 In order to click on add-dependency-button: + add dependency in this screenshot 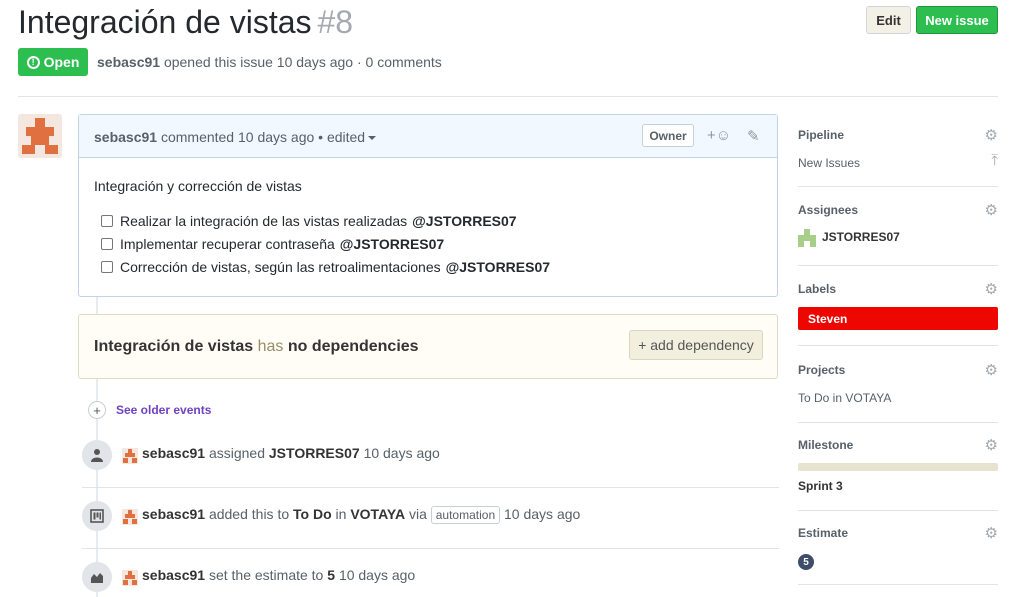, I will do `click(696, 345)`.